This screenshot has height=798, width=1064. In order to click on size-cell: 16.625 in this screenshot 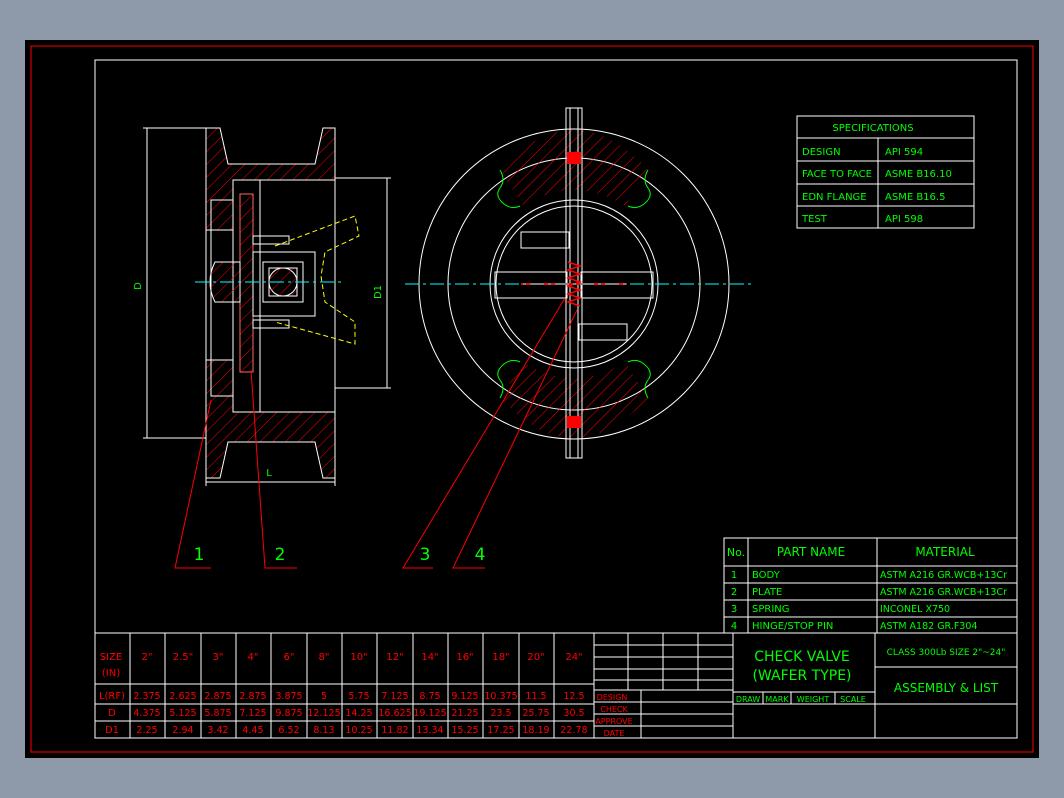, I will do `click(394, 713)`.